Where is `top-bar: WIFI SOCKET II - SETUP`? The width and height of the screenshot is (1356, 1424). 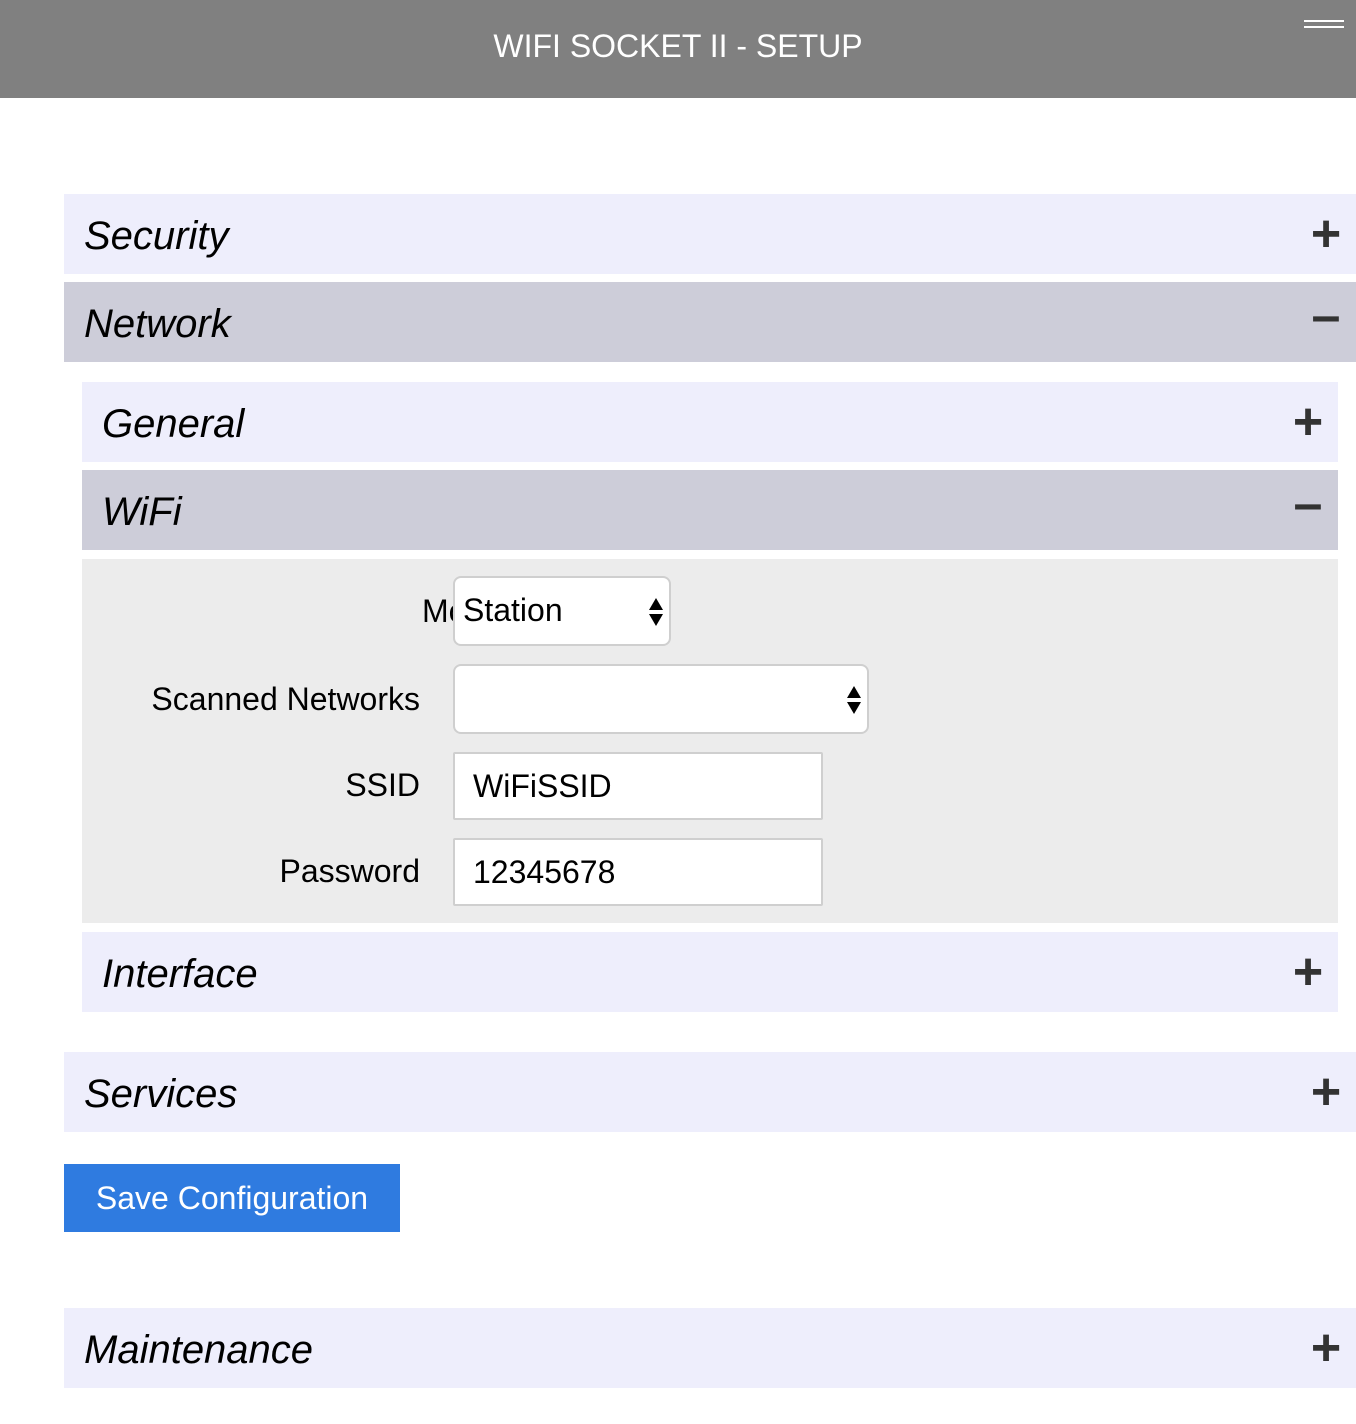
top-bar: WIFI SOCKET II - SETUP is located at coordinates (678, 49).